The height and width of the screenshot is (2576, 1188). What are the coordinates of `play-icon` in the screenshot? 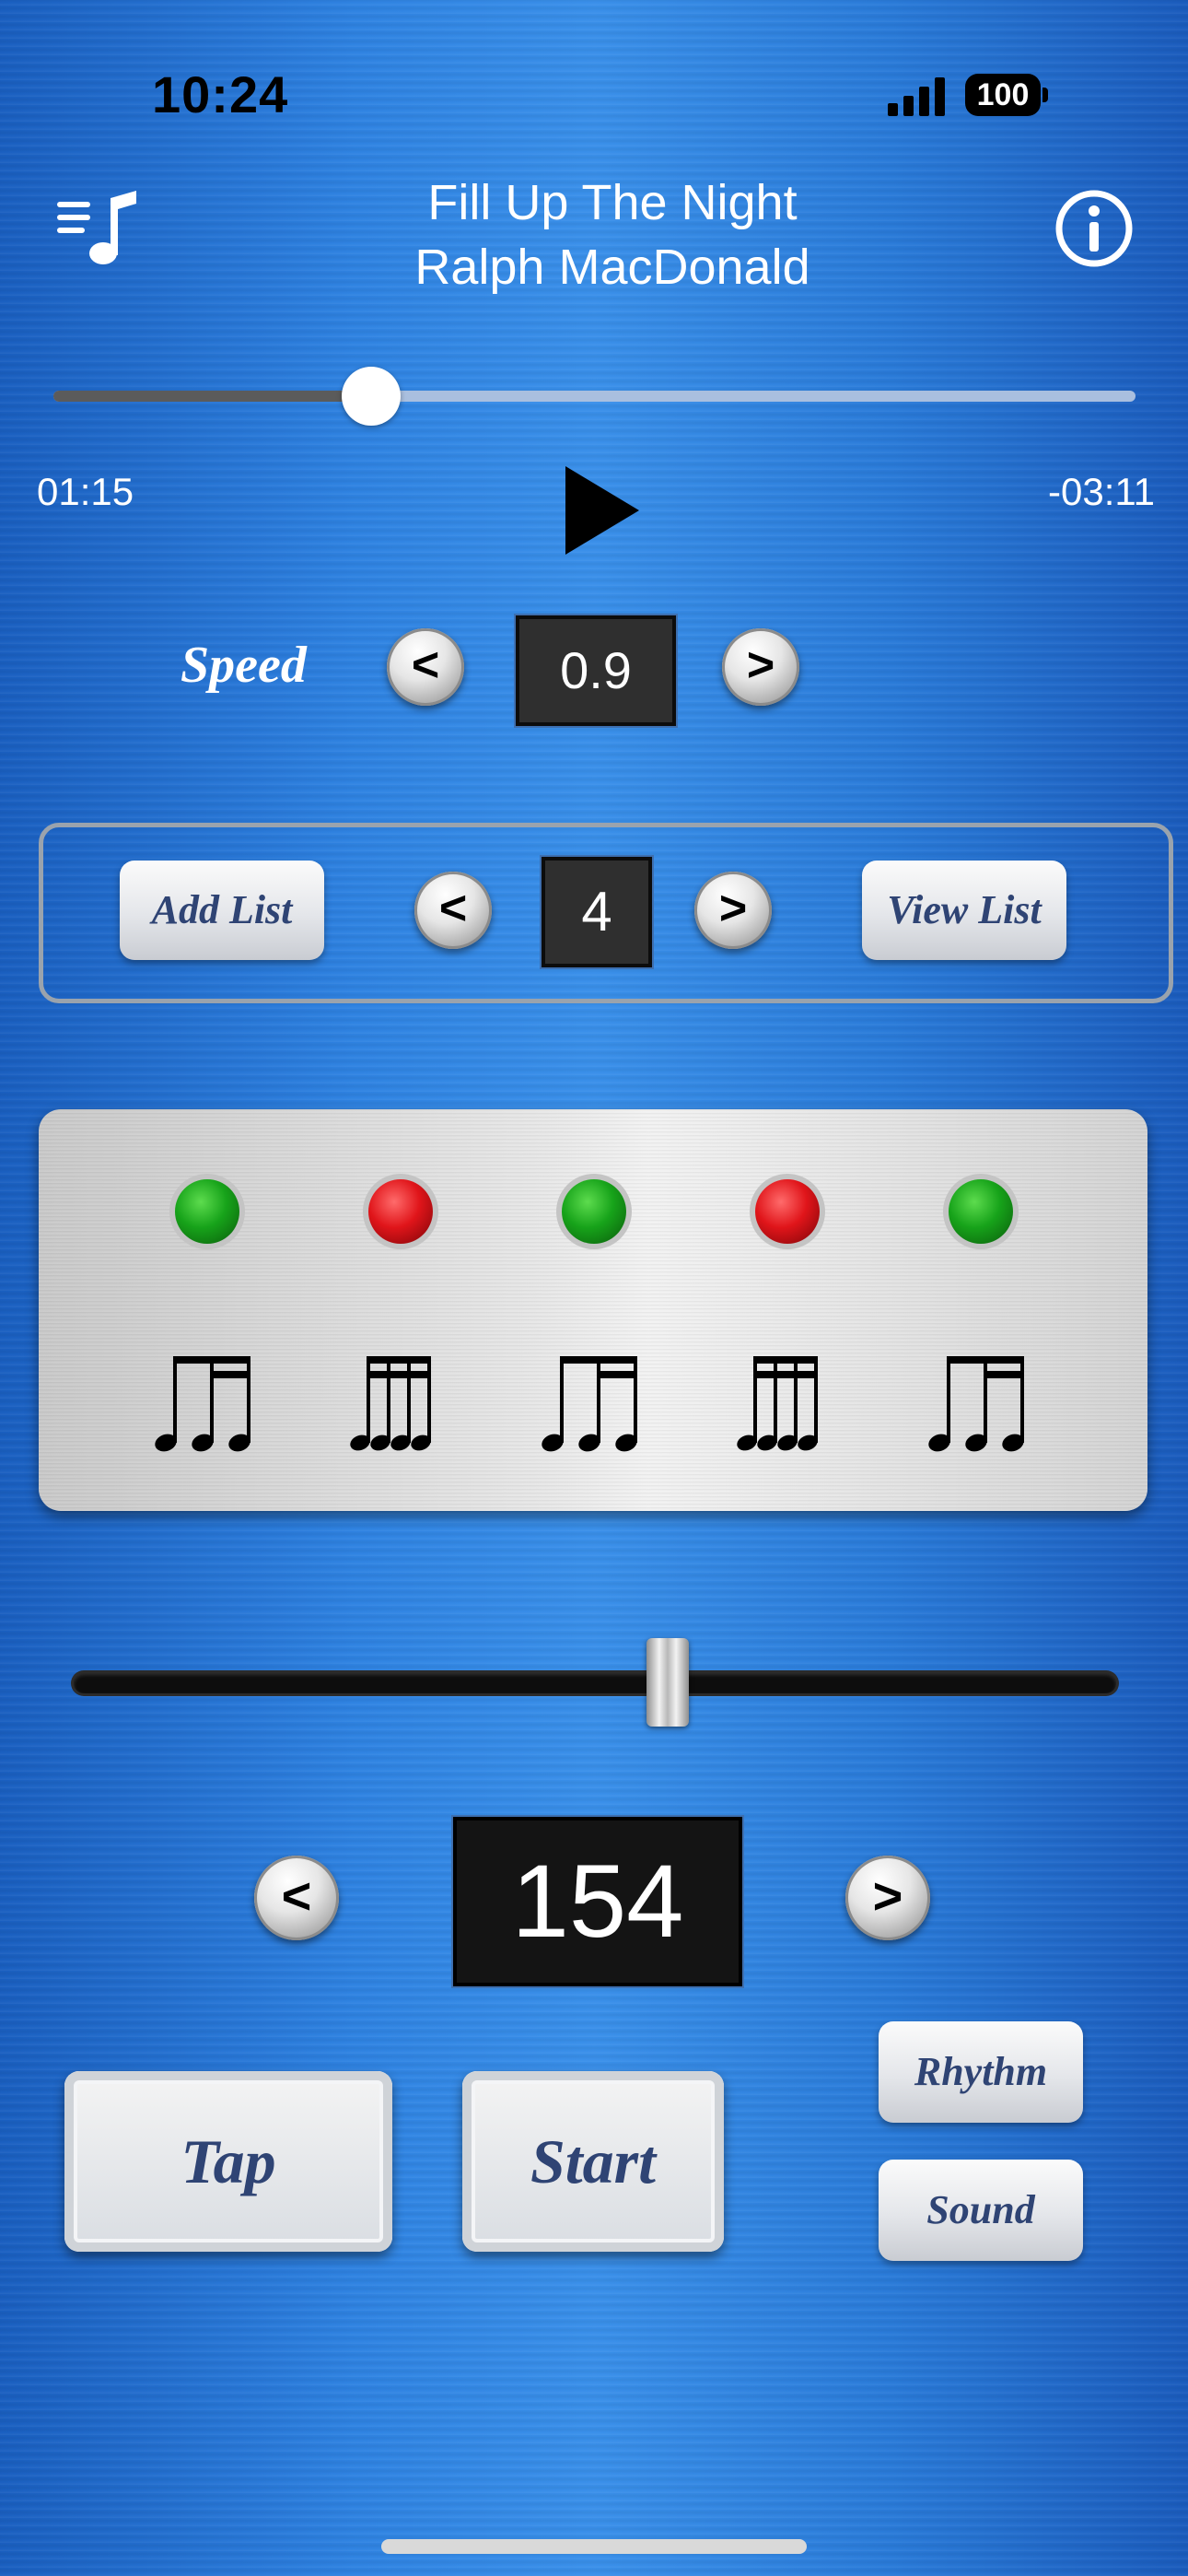 It's located at (601, 510).